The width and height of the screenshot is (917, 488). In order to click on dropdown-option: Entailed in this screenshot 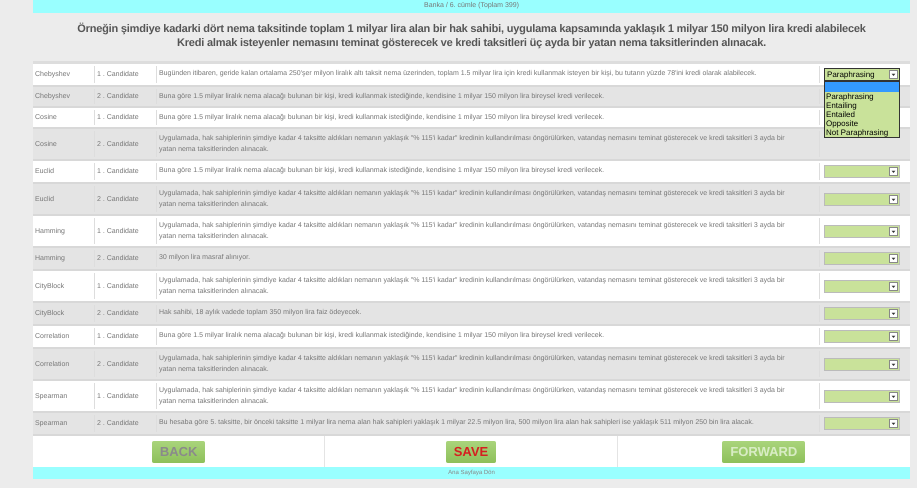, I will do `click(862, 114)`.